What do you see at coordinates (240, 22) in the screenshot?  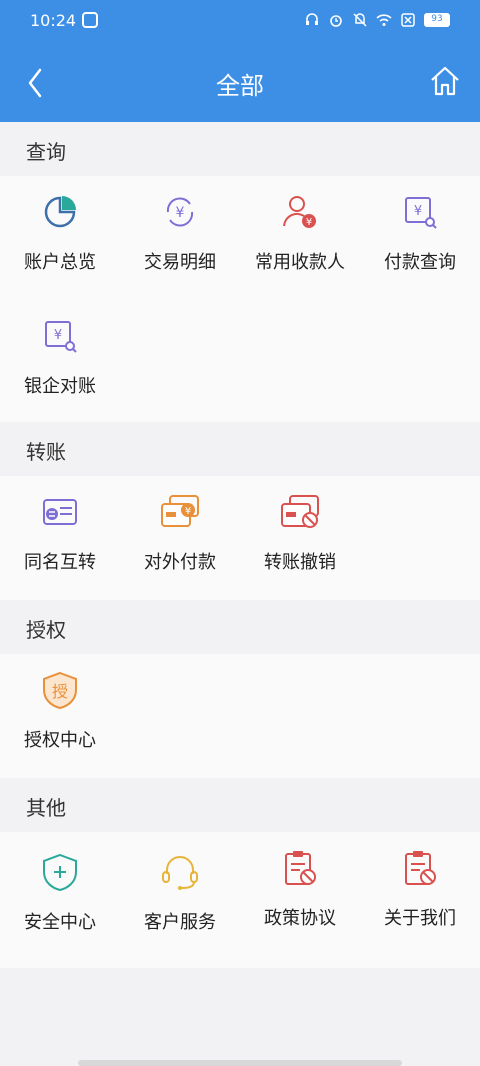 I see `status-bar: 10:24 93` at bounding box center [240, 22].